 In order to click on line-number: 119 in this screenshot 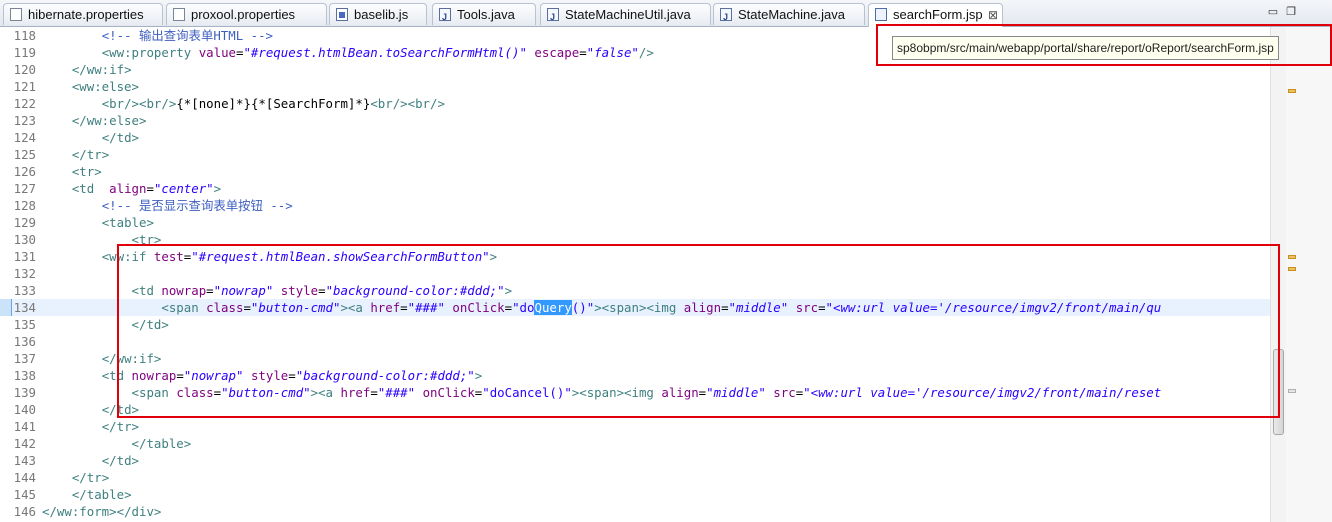, I will do `click(24, 52)`.